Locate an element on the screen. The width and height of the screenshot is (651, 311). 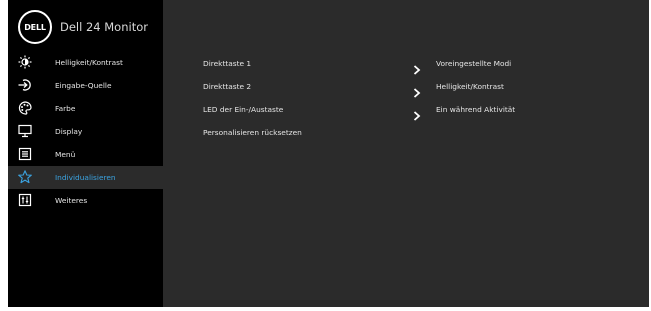
sidebar-item-personalize: Individualisieren is located at coordinates (85, 177).